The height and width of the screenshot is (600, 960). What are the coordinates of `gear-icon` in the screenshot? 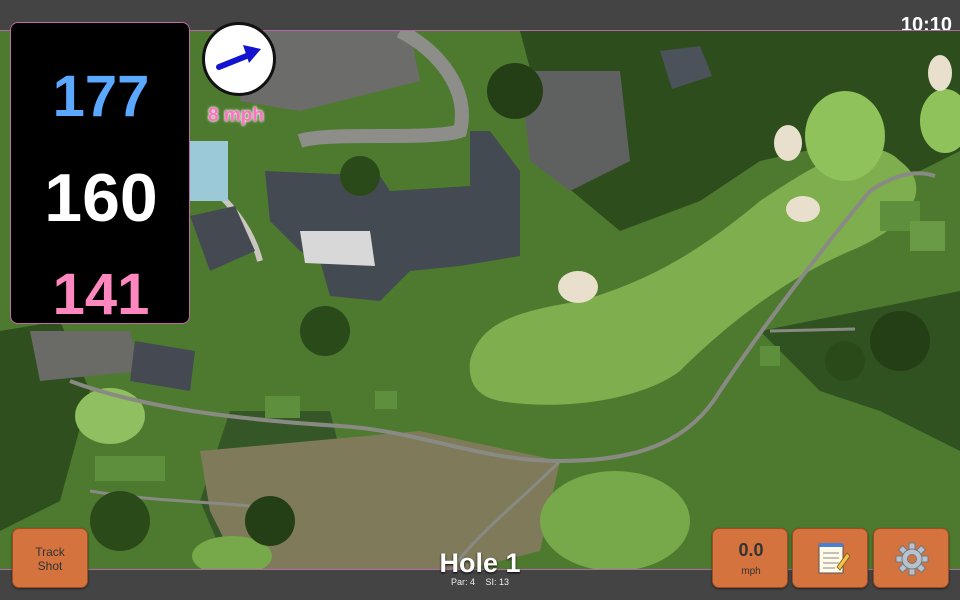 It's located at (912, 559).